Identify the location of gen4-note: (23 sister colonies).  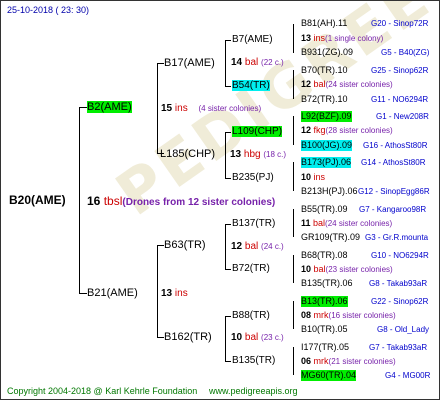
(359, 269).